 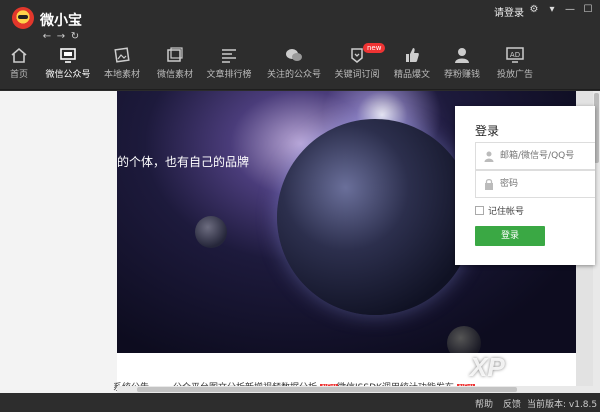 What do you see at coordinates (47, 36) in the screenshot?
I see `back-arrow-icon: ←` at bounding box center [47, 36].